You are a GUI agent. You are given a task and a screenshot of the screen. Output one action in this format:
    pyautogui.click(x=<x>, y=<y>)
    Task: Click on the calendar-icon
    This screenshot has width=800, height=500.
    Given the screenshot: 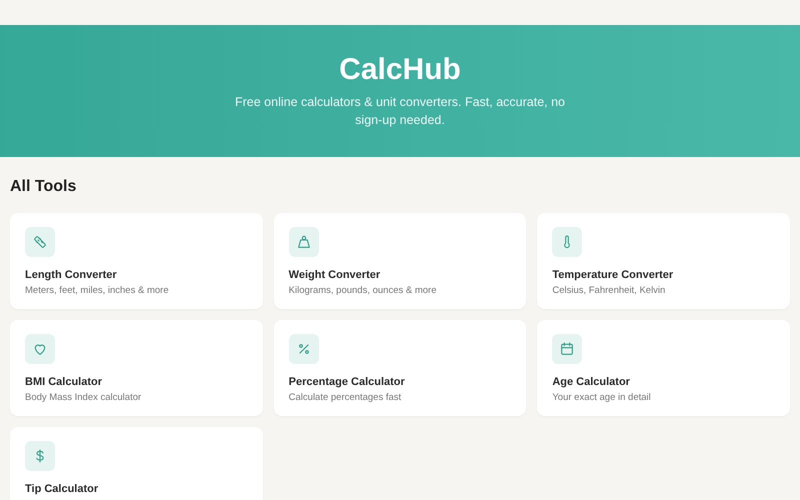 What is the action you would take?
    pyautogui.click(x=567, y=349)
    